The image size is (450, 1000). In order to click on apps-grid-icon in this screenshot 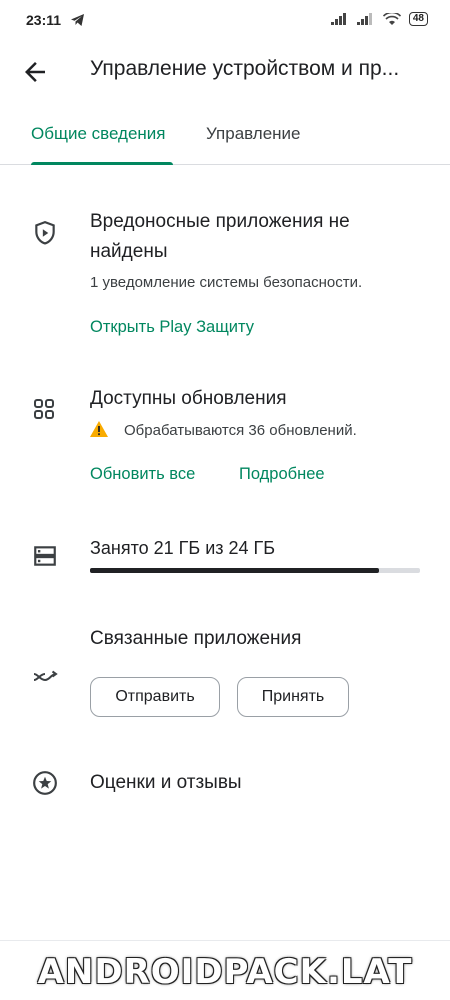, I will do `click(44, 409)`.